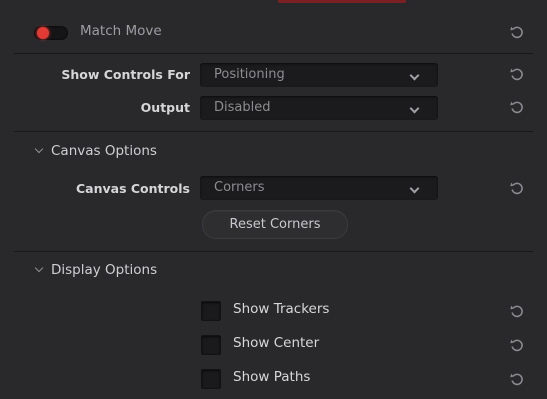 The image size is (547, 399). I want to click on show-trackers-checkbox, so click(211, 311).